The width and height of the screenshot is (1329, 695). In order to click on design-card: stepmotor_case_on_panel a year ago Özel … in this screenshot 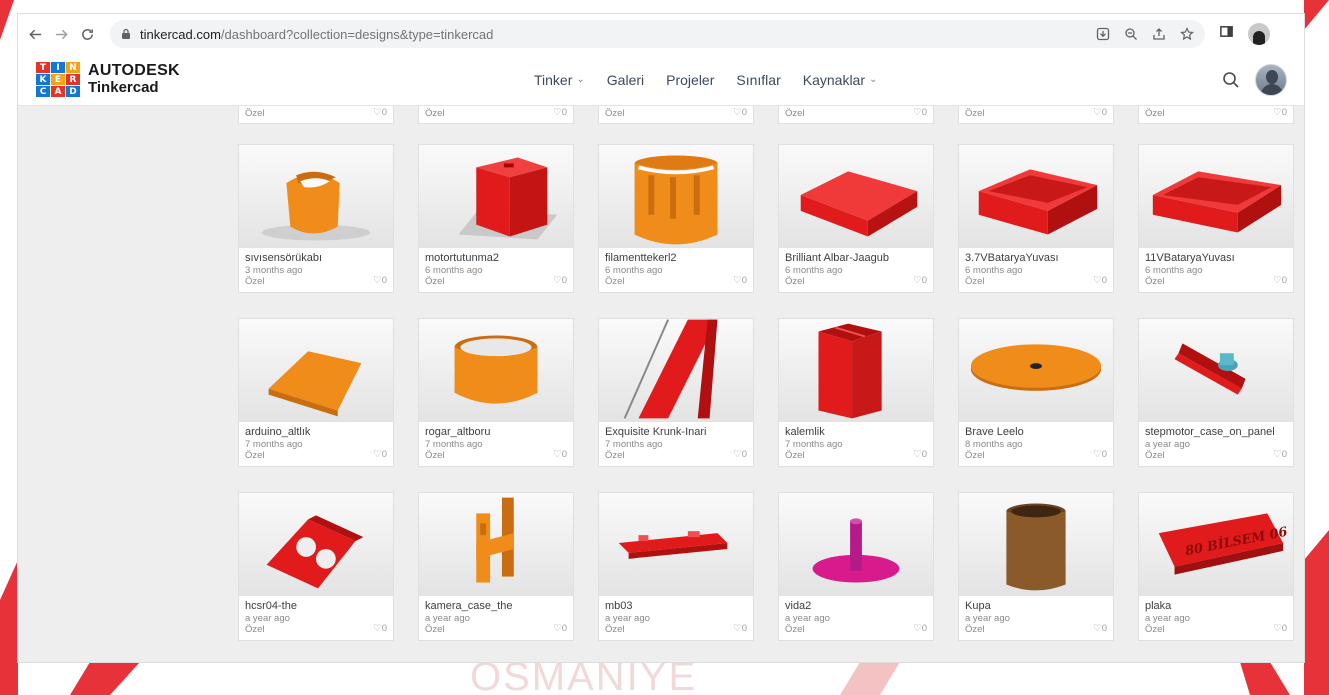, I will do `click(1216, 392)`.